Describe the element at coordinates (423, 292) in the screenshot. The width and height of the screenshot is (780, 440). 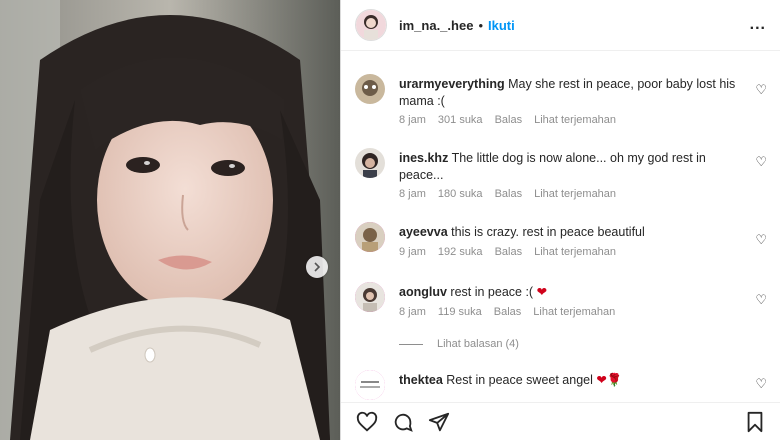
I see `comment-username: aongluv` at that location.